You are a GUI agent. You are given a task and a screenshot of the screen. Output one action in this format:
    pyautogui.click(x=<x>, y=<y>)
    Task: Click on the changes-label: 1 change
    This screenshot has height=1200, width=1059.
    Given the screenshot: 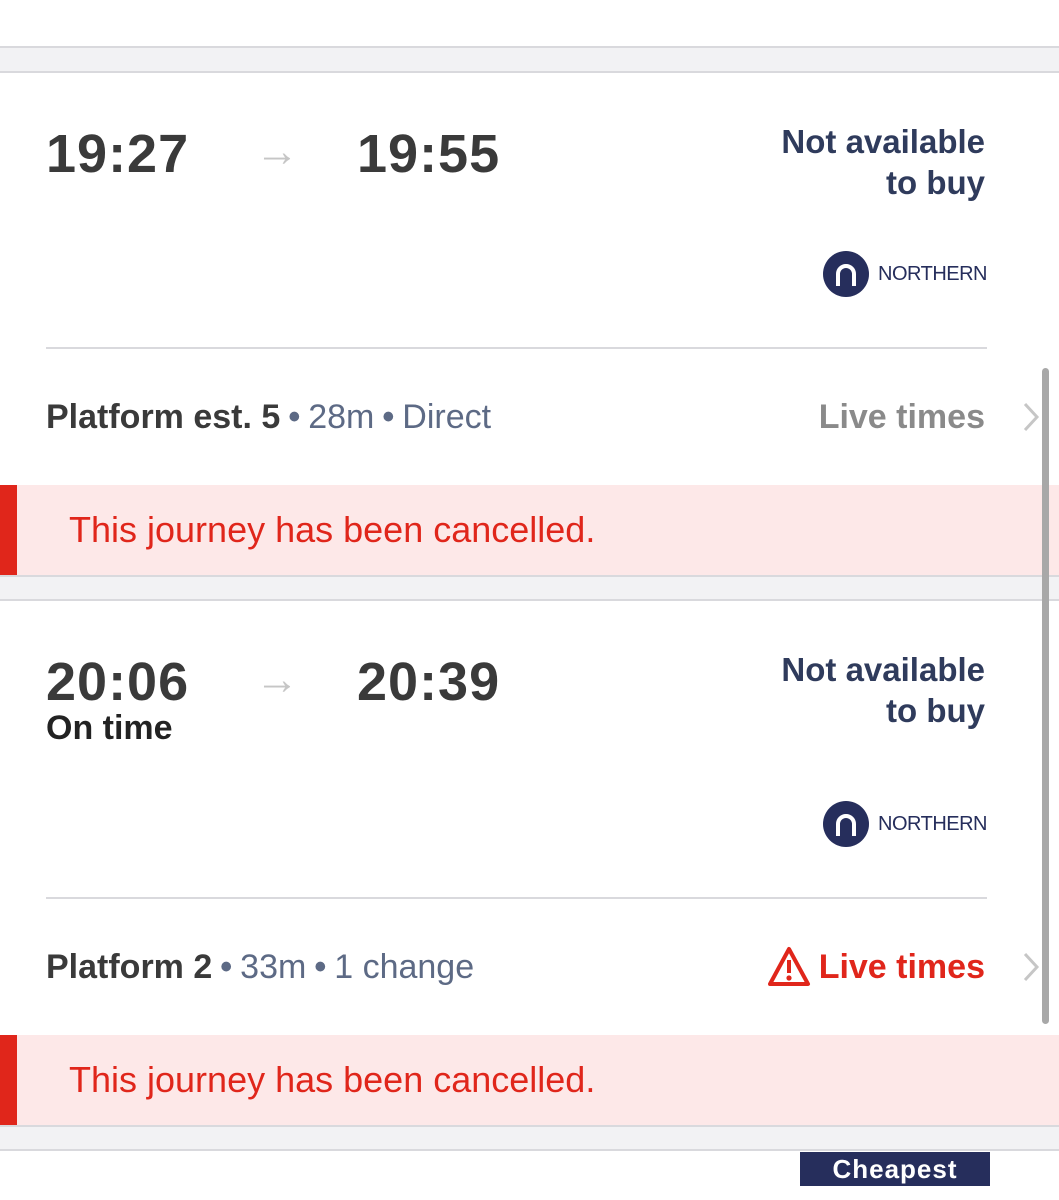 What is the action you would take?
    pyautogui.click(x=404, y=967)
    